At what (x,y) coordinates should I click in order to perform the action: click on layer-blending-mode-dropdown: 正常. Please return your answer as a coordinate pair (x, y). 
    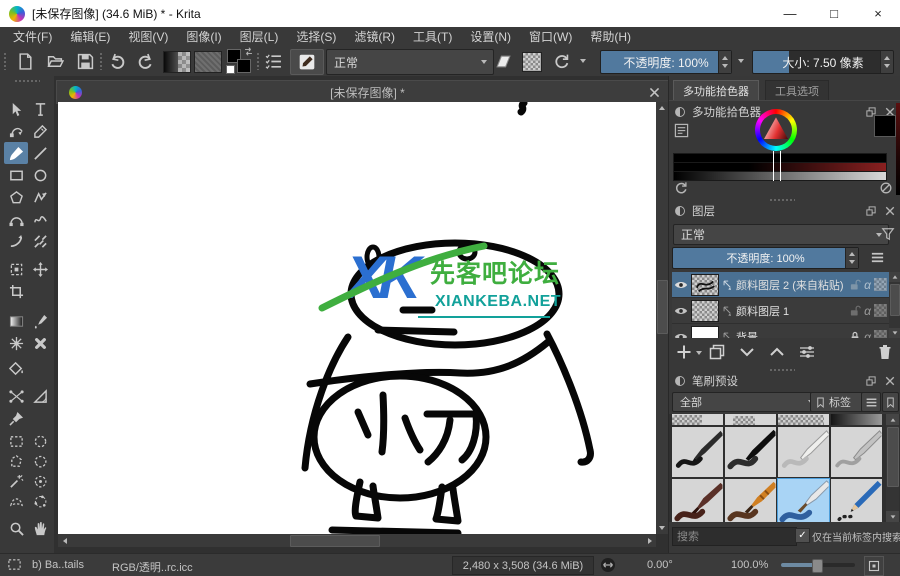
    Looking at the image, I should click on (781, 234).